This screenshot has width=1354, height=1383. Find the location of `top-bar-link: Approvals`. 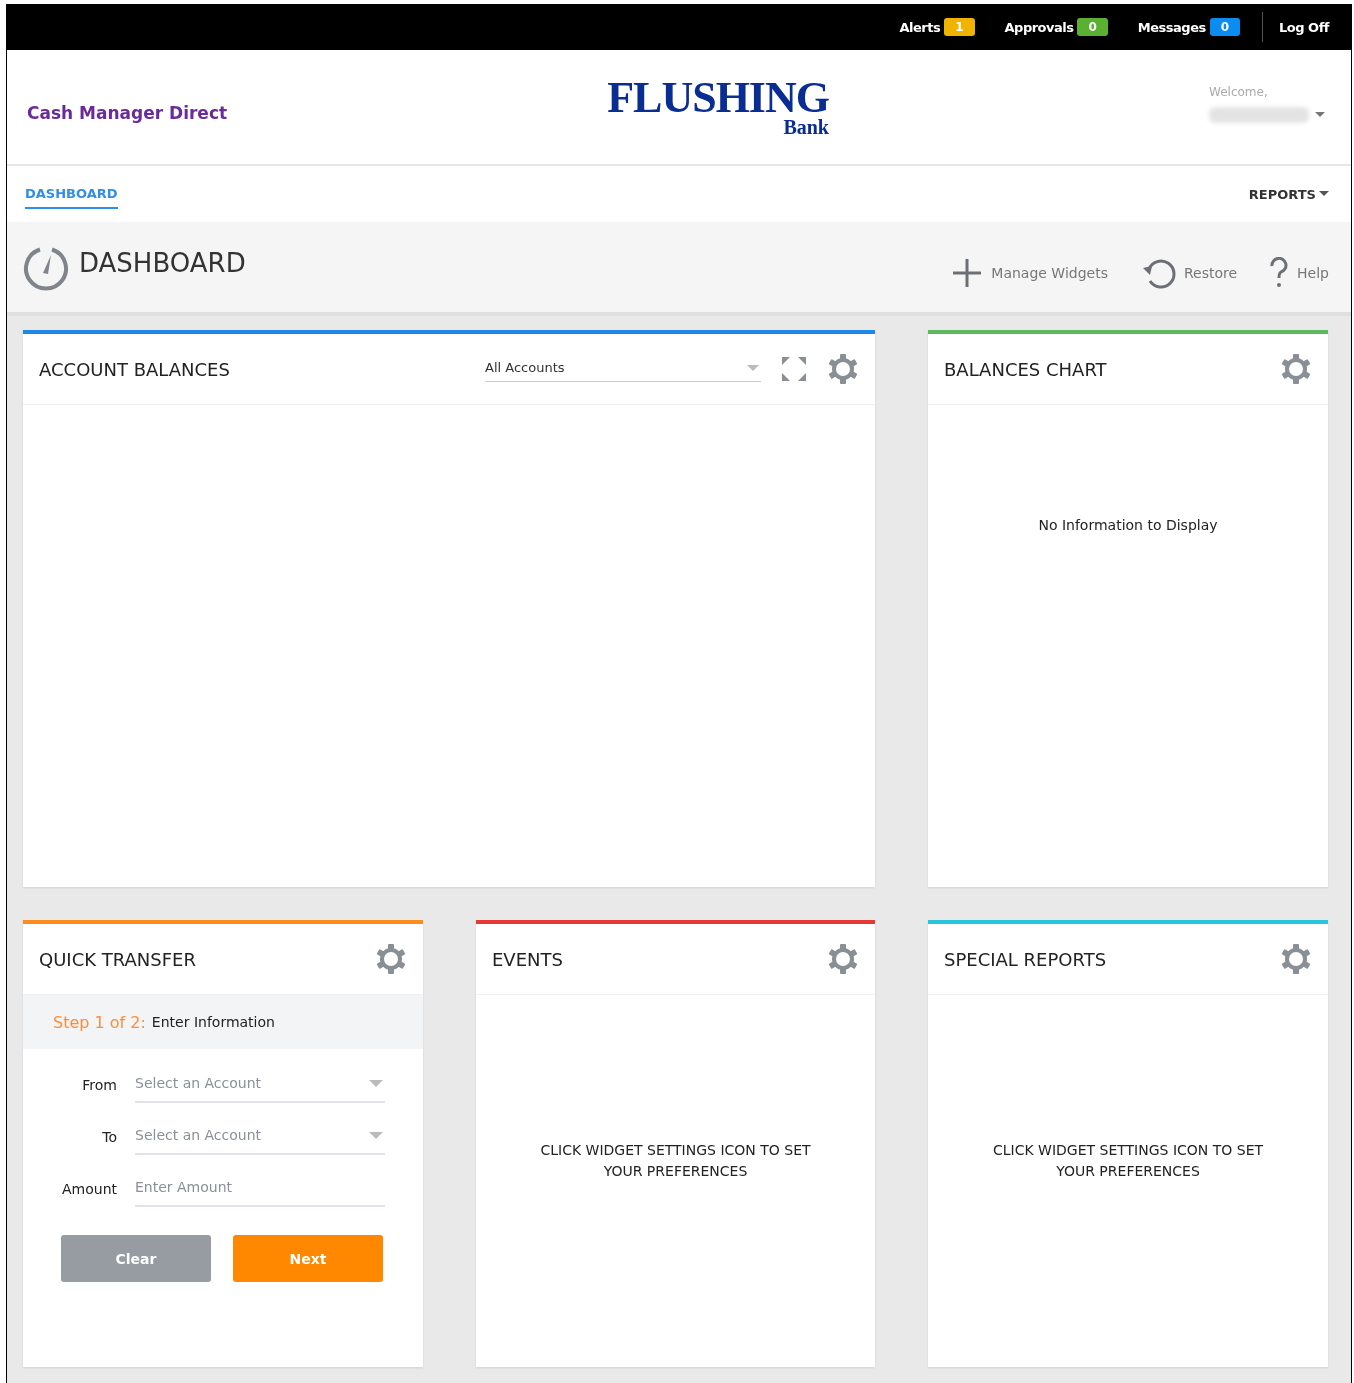

top-bar-link: Approvals is located at coordinates (1039, 27).